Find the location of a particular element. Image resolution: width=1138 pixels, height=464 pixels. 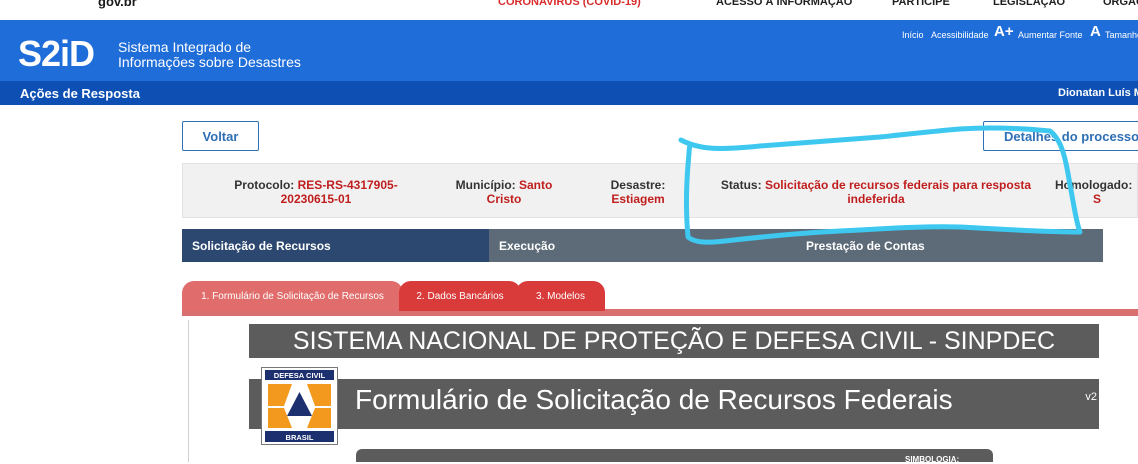

annotation-highlight-stroke is located at coordinates (880, 185).